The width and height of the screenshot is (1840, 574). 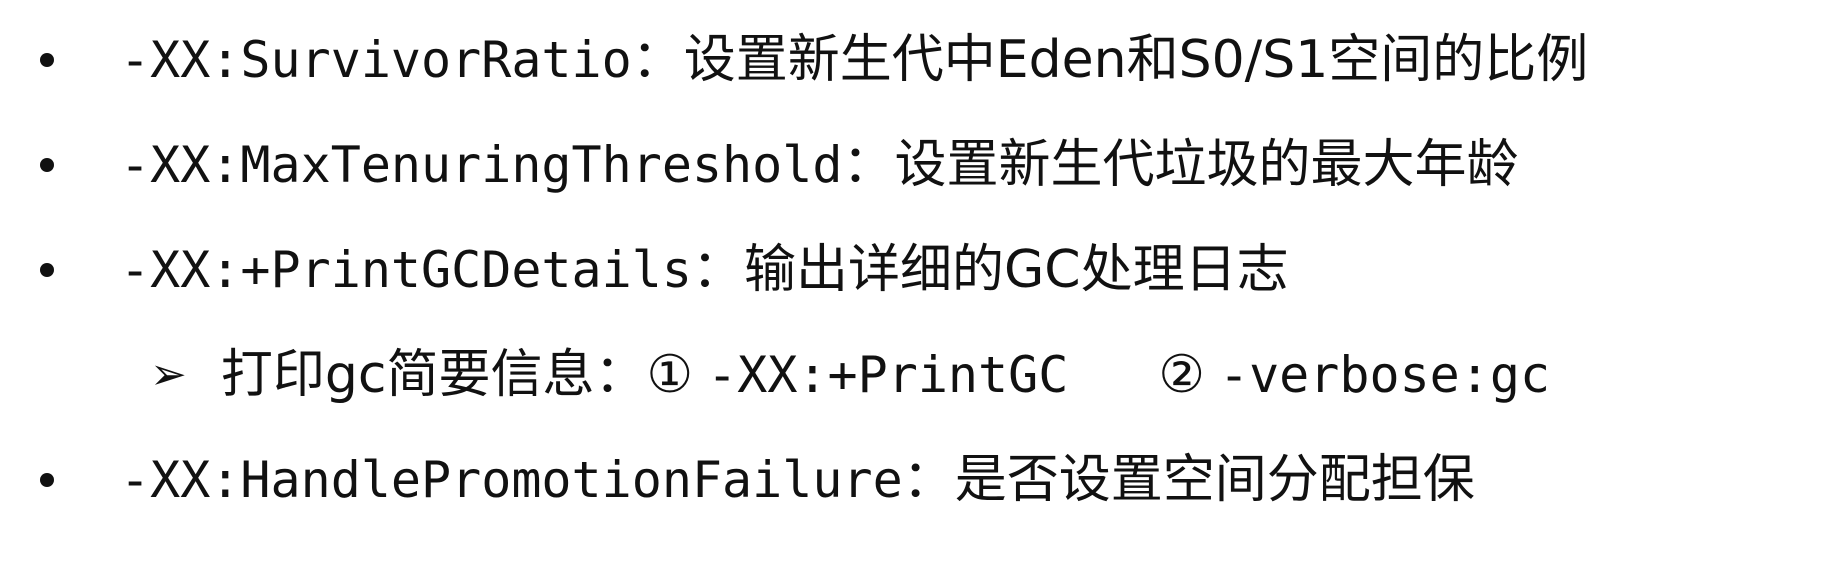 I want to click on circled-number-one: ①, so click(x=670, y=375).